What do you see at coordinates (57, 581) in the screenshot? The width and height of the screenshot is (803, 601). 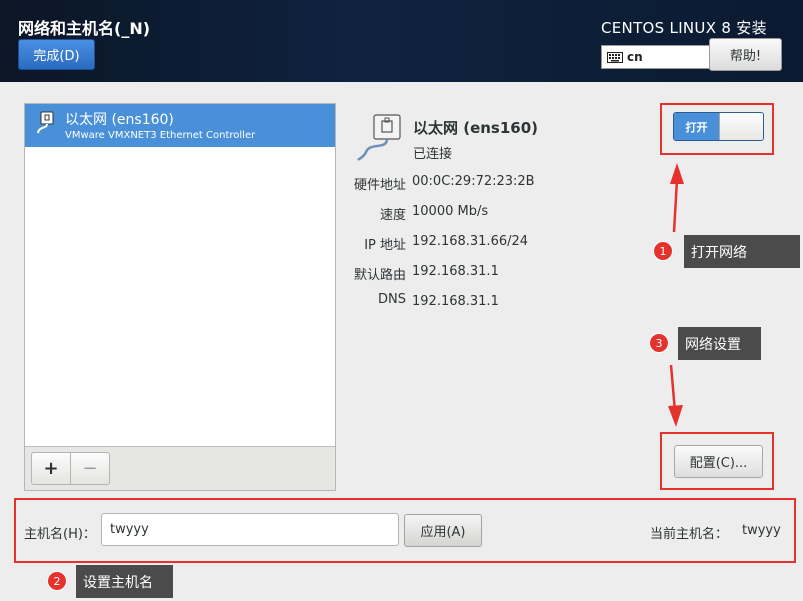 I see `annotation-badge-2: 2` at bounding box center [57, 581].